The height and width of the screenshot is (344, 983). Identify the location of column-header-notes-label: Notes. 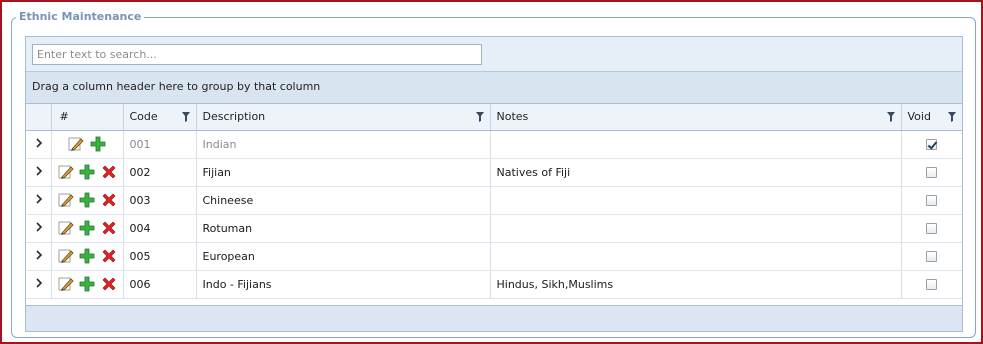
(512, 117).